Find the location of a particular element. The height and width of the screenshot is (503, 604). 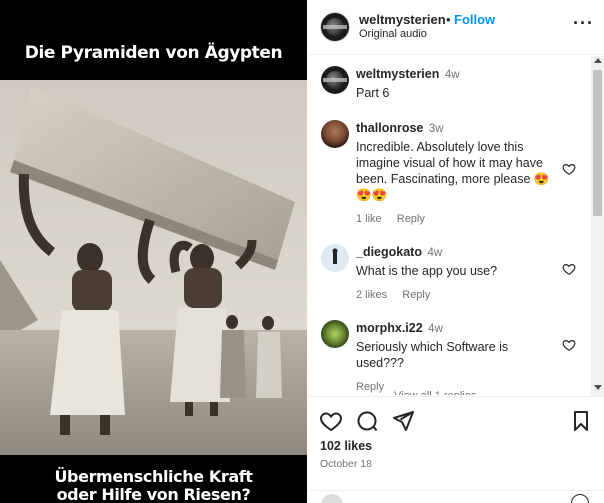

media-title: Die Pyramiden von Ägypten is located at coordinates (153, 53).